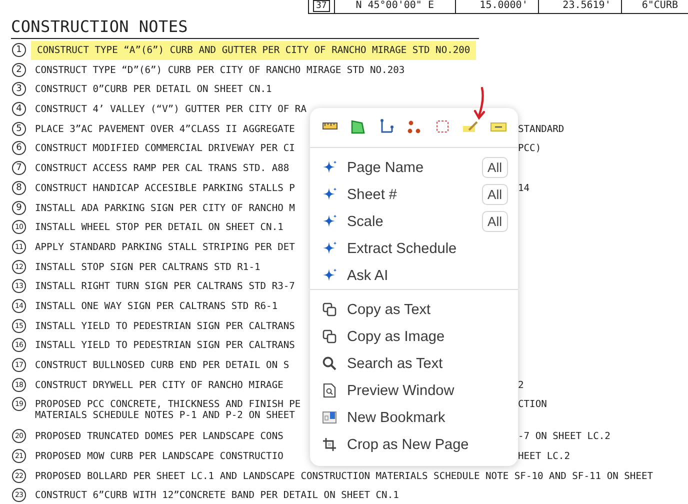 The height and width of the screenshot is (504, 688). I want to click on note-text: INSTALL STOP SIGN PER CALTRANS STD R1-1, so click(147, 267).